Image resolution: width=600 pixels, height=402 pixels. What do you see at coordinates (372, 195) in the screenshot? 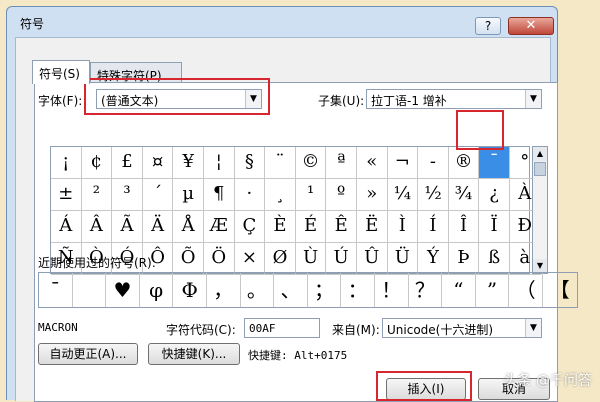
I see `symbol-cell: »` at bounding box center [372, 195].